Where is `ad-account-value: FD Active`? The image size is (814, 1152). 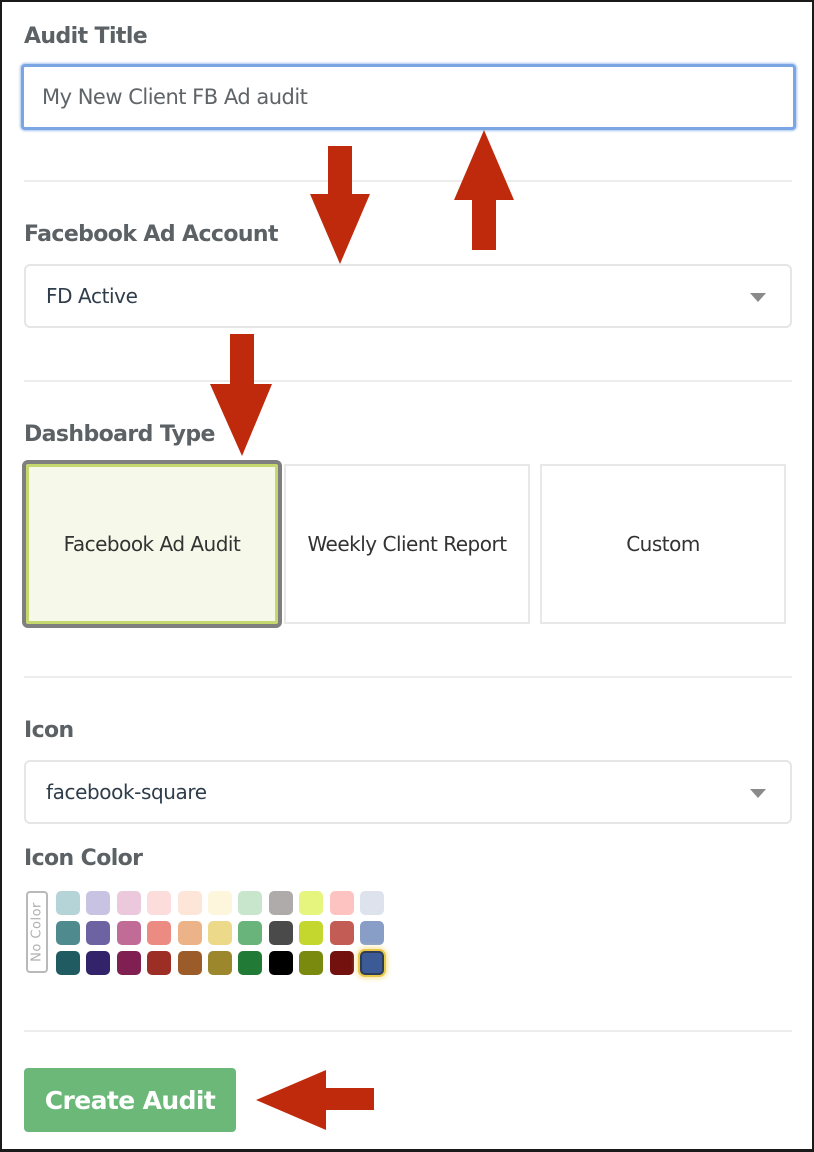
ad-account-value: FD Active is located at coordinates (92, 296).